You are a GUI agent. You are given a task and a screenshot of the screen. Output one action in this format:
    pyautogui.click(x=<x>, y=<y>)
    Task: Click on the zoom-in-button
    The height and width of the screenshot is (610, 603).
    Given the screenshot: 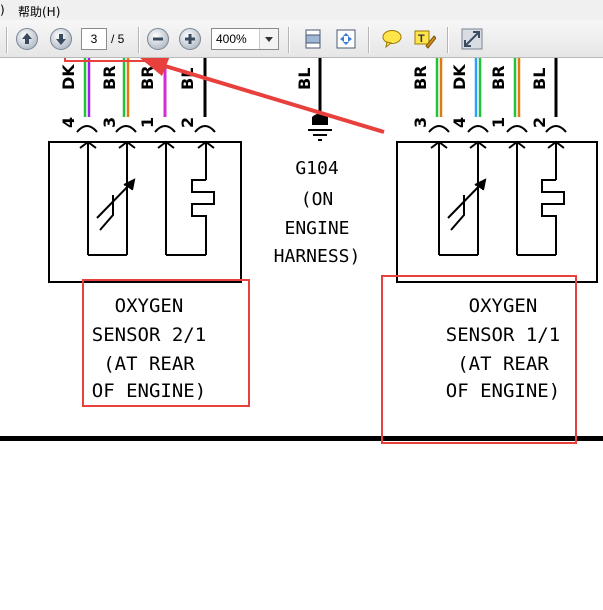 What is the action you would take?
    pyautogui.click(x=190, y=39)
    